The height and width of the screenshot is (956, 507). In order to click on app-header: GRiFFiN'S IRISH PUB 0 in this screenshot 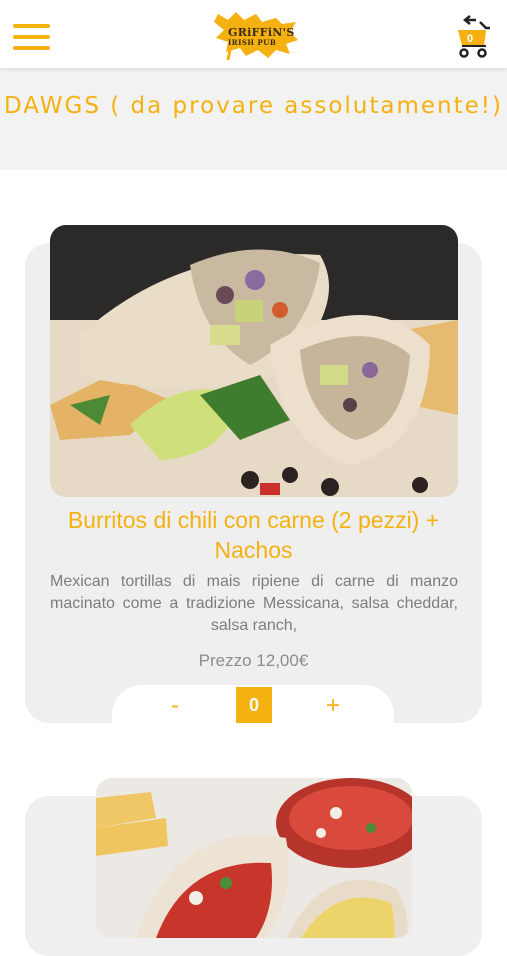, I will do `click(253, 34)`.